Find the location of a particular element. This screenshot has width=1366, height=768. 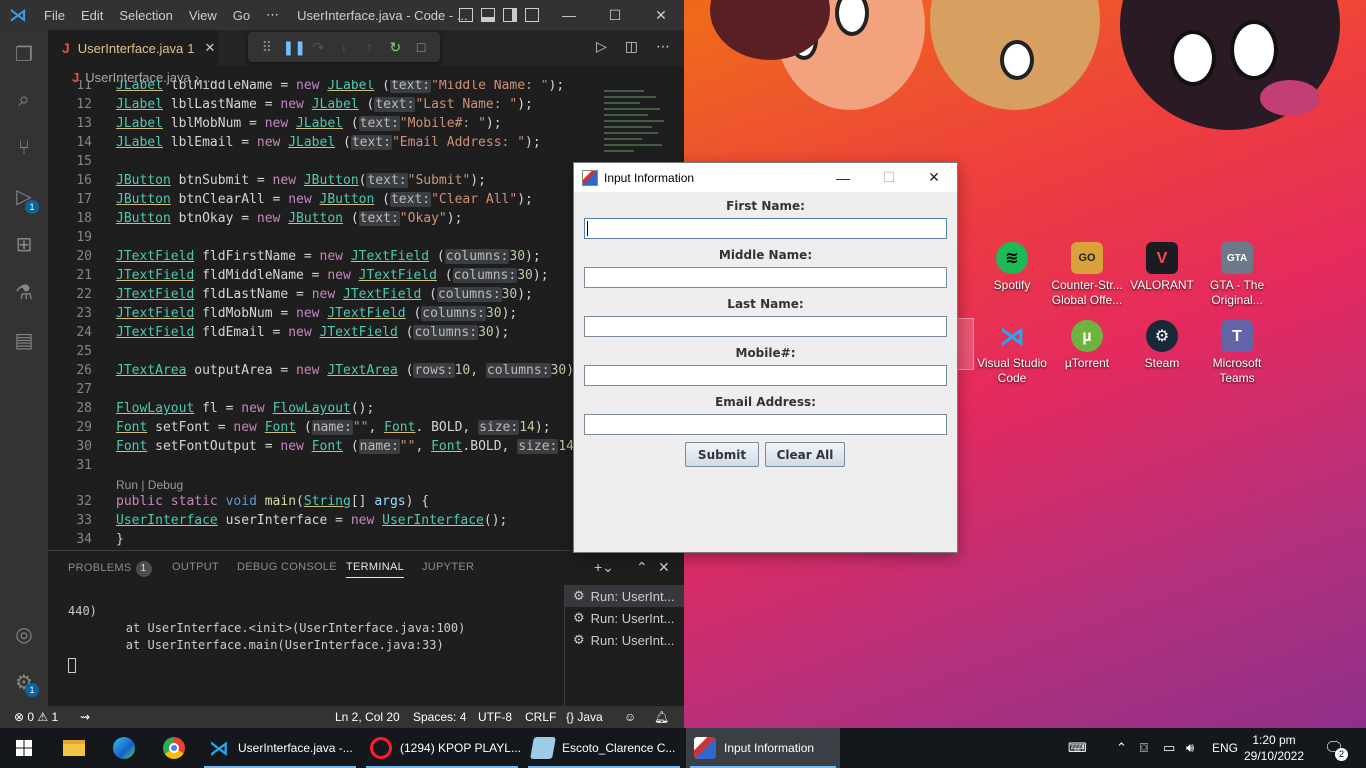

feedback-icon: ☺ is located at coordinates (630, 717).